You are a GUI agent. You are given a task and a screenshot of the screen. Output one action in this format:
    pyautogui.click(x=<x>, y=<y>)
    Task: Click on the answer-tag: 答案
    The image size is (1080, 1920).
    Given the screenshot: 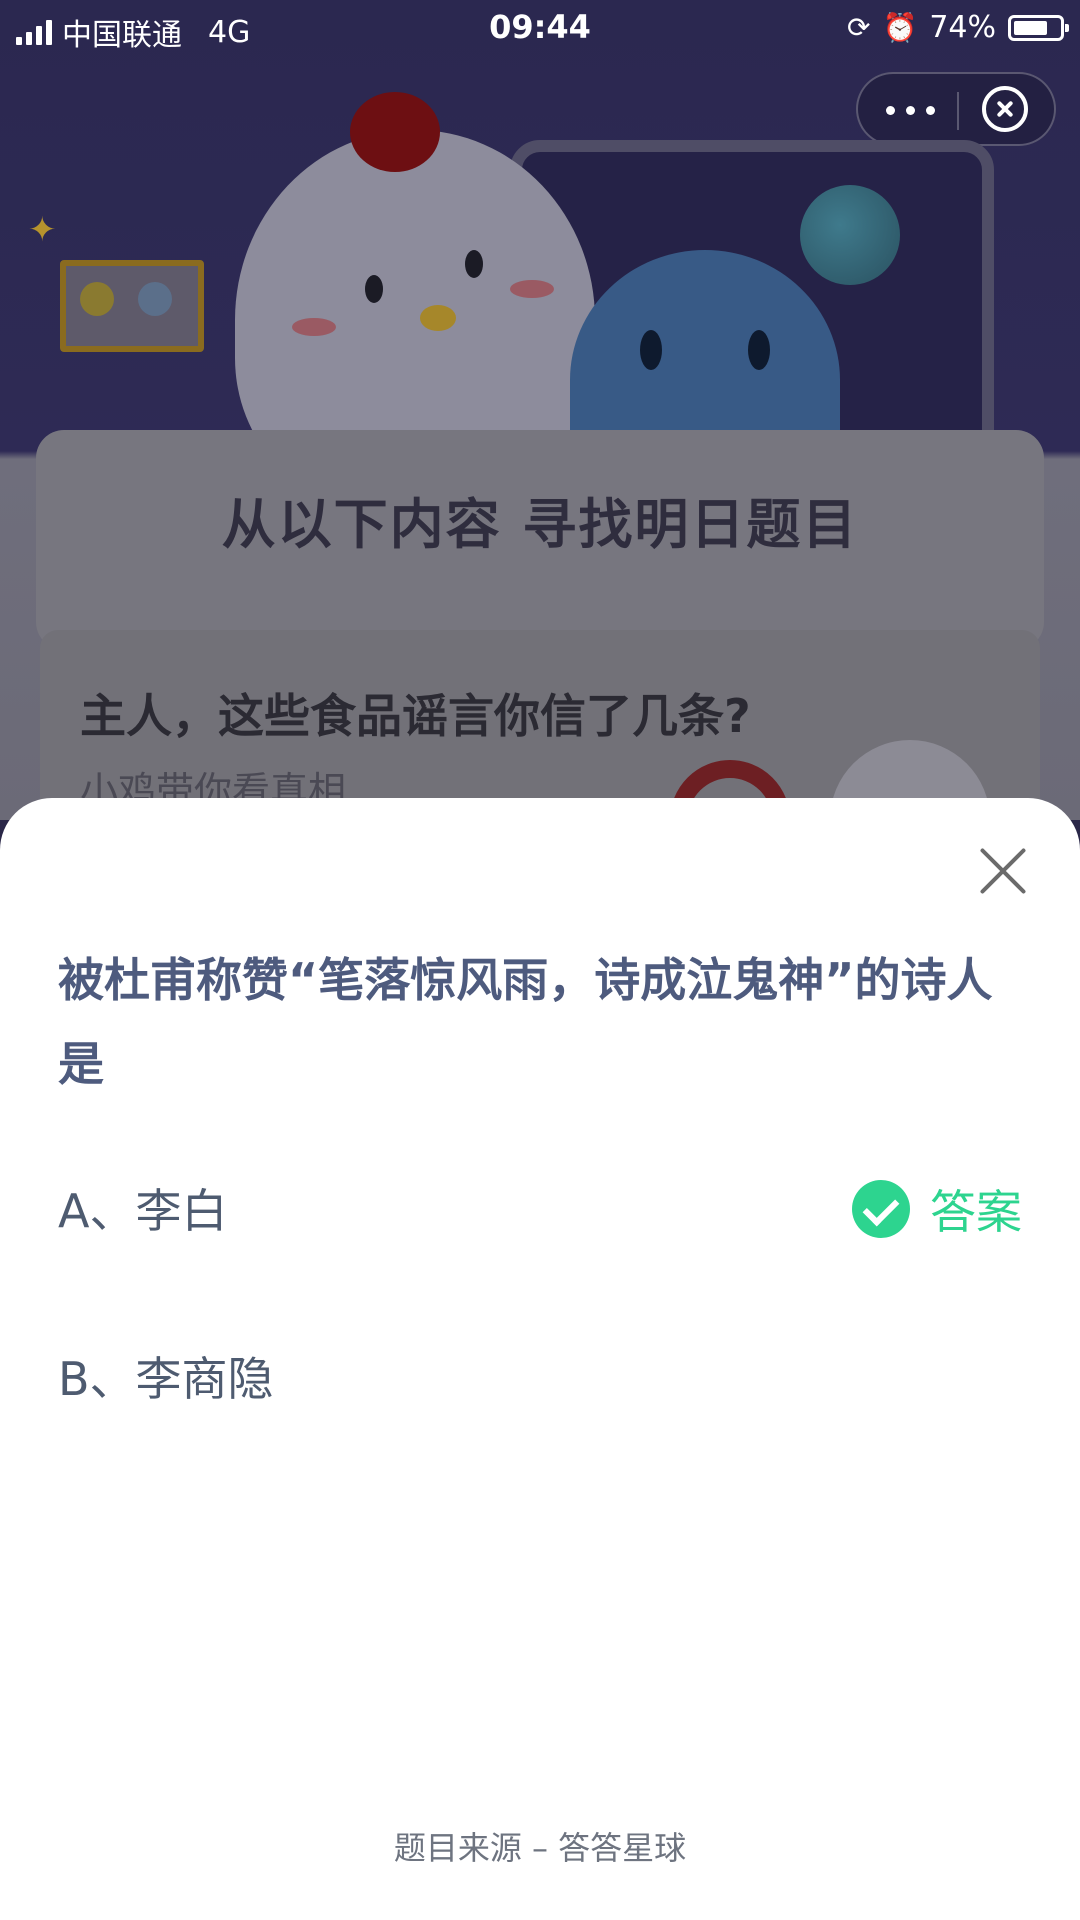 What is the action you would take?
    pyautogui.click(x=937, y=1209)
    